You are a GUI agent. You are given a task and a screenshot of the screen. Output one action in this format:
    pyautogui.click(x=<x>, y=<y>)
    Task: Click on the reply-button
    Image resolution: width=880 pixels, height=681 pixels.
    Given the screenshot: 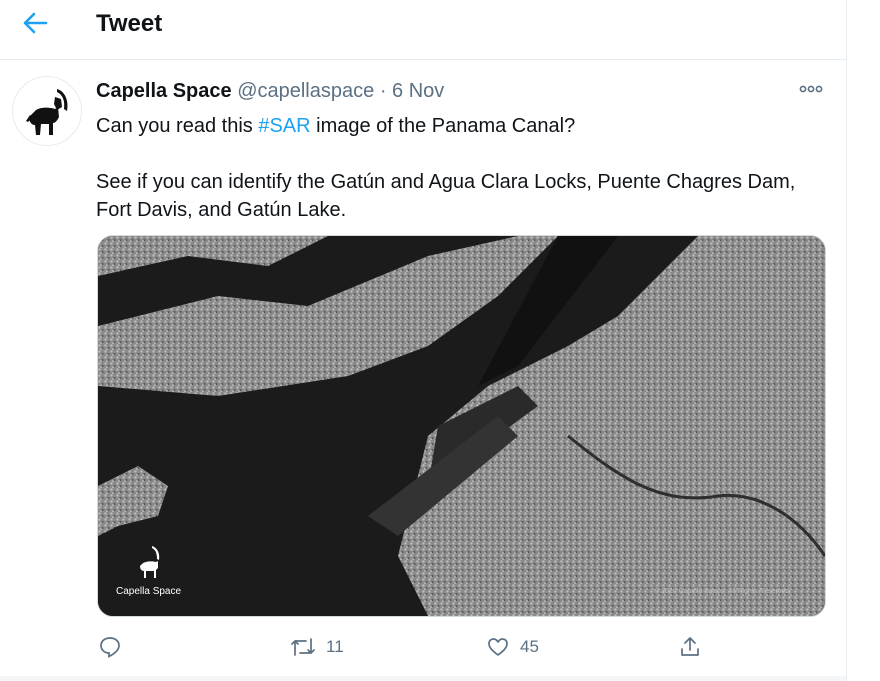 What is the action you would take?
    pyautogui.click(x=110, y=647)
    